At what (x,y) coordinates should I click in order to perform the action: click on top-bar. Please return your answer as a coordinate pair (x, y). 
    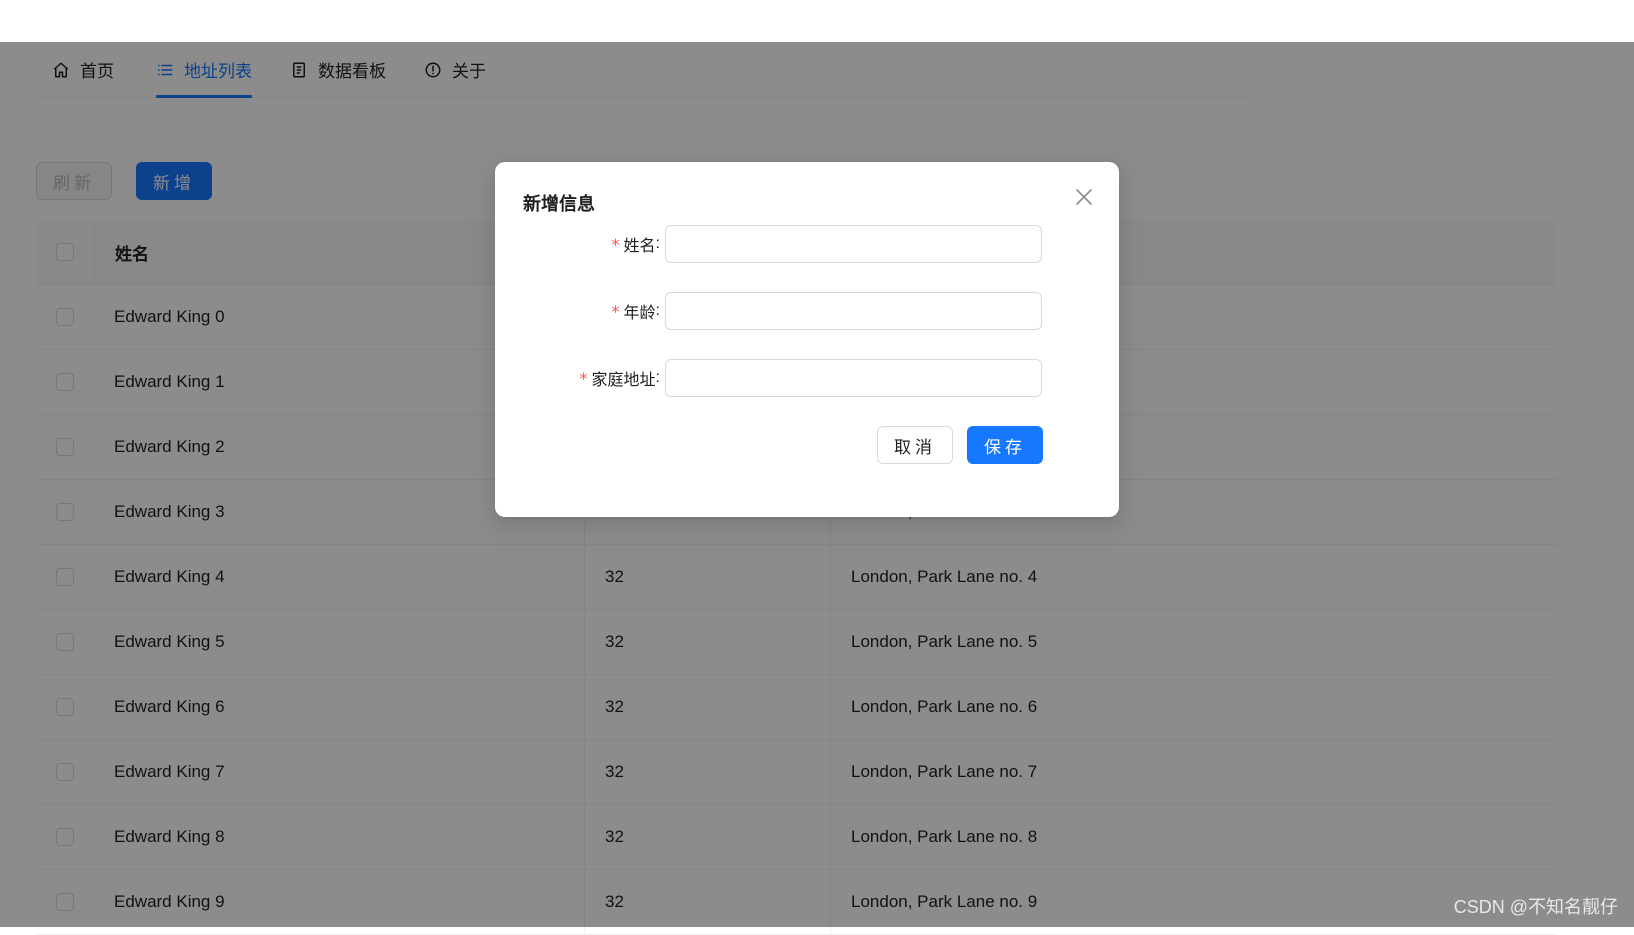
    Looking at the image, I should click on (817, 21).